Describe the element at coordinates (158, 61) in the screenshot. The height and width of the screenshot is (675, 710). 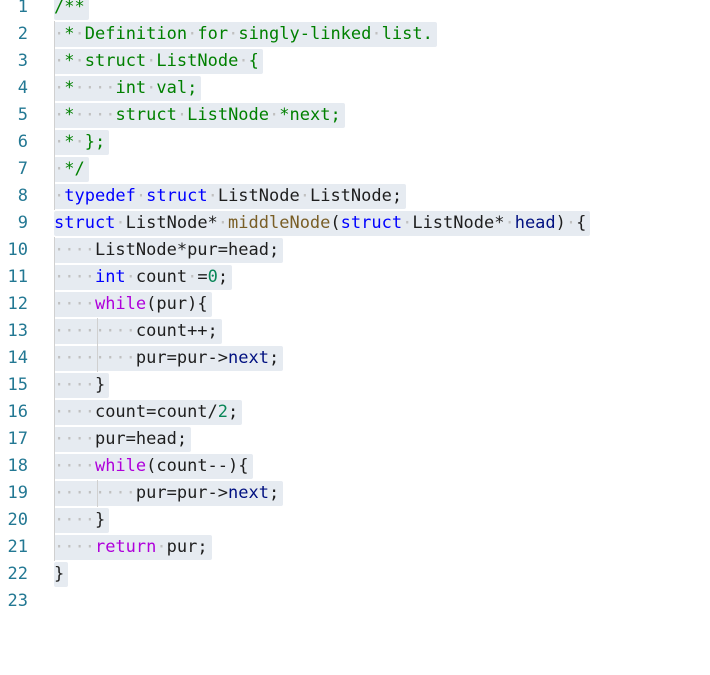
I see `selection-highlight: ·*·struct·ListNode·{` at that location.